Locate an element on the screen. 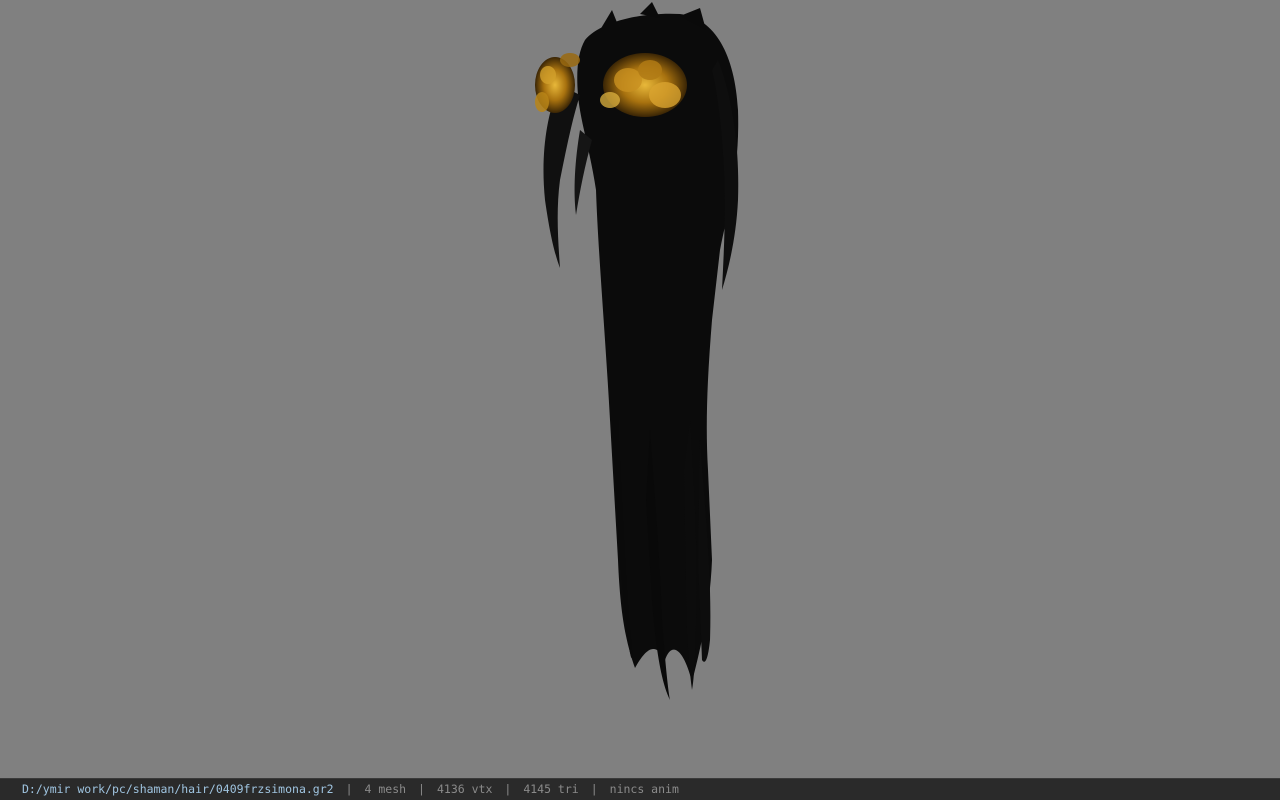 This screenshot has width=1280, height=800. triangle-count: 4145 tri is located at coordinates (551, 789).